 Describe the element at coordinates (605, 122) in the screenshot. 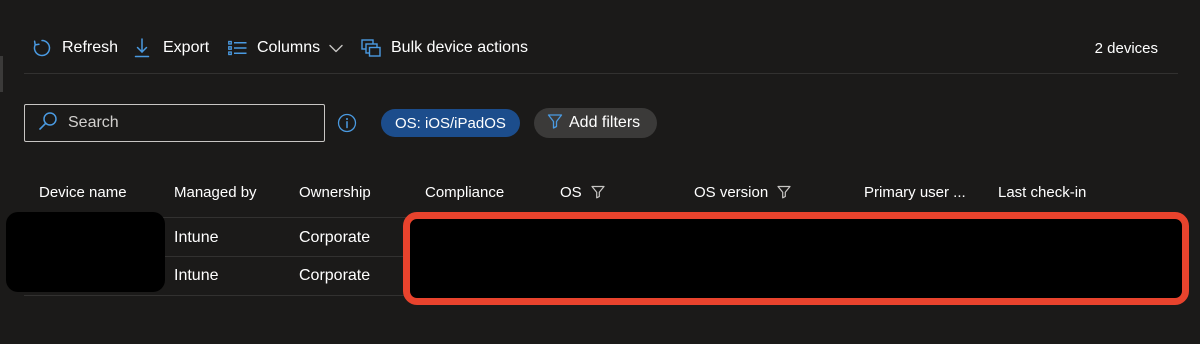

I see `add-filters-label: Add filters` at that location.